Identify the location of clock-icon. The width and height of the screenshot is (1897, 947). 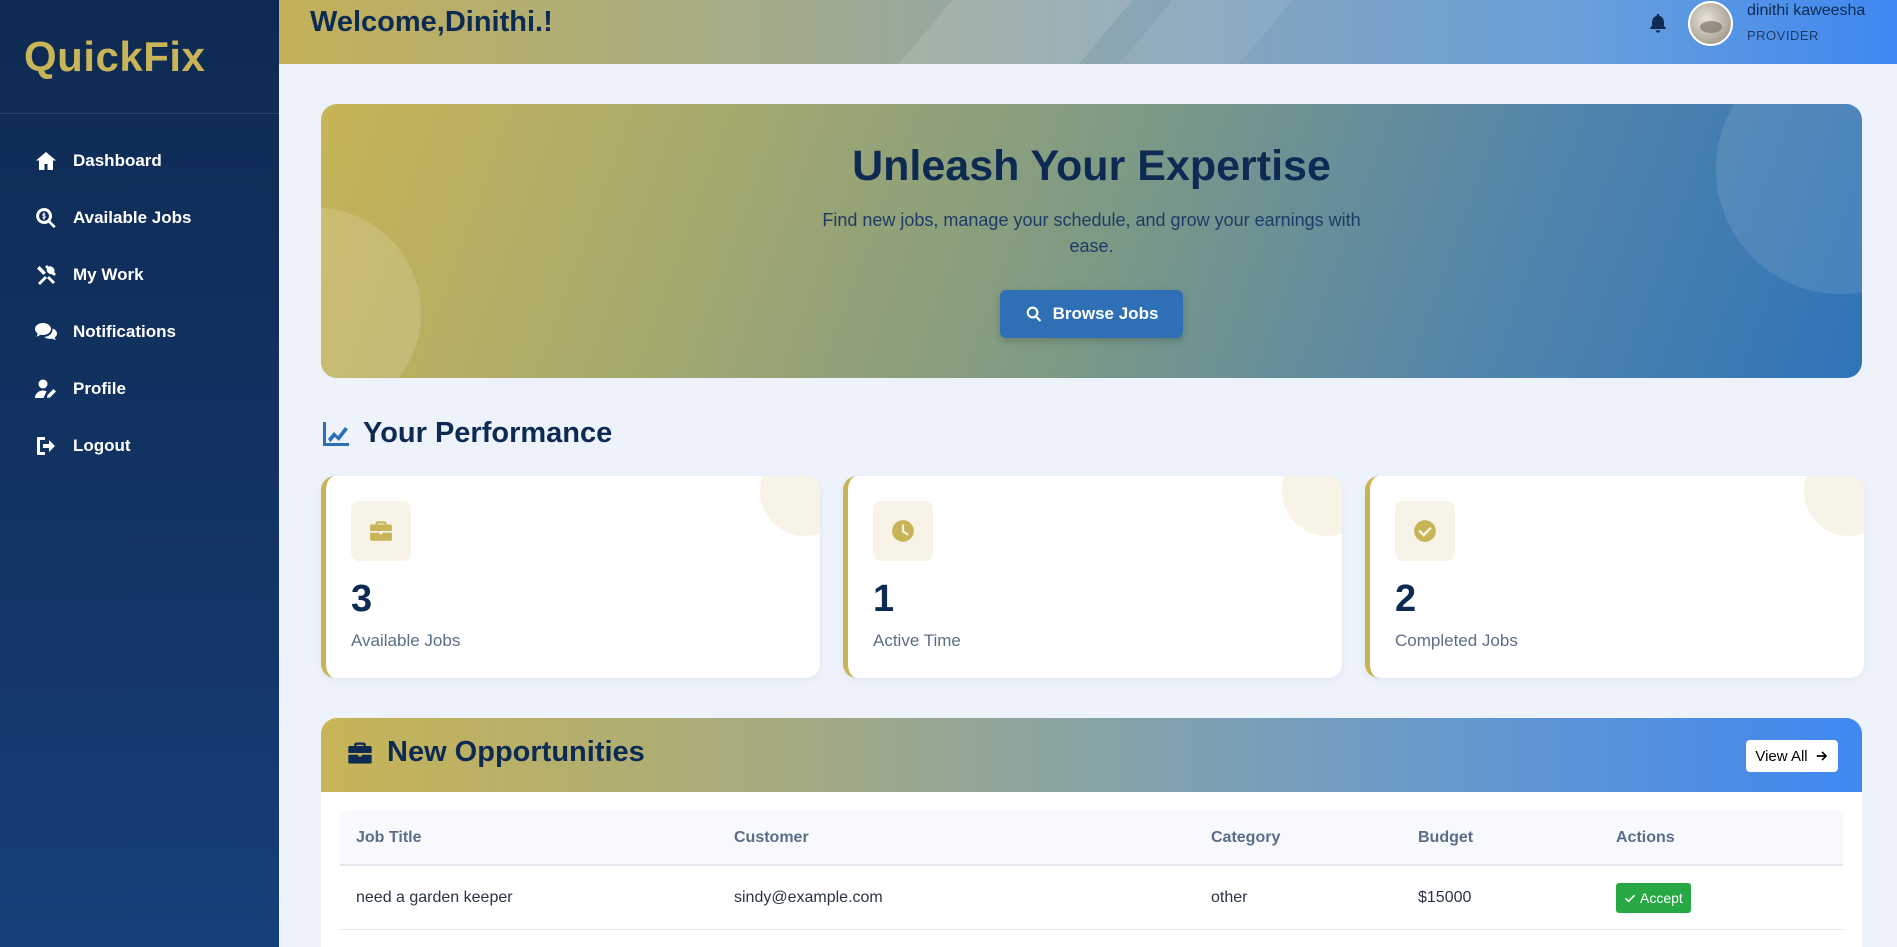
(903, 531).